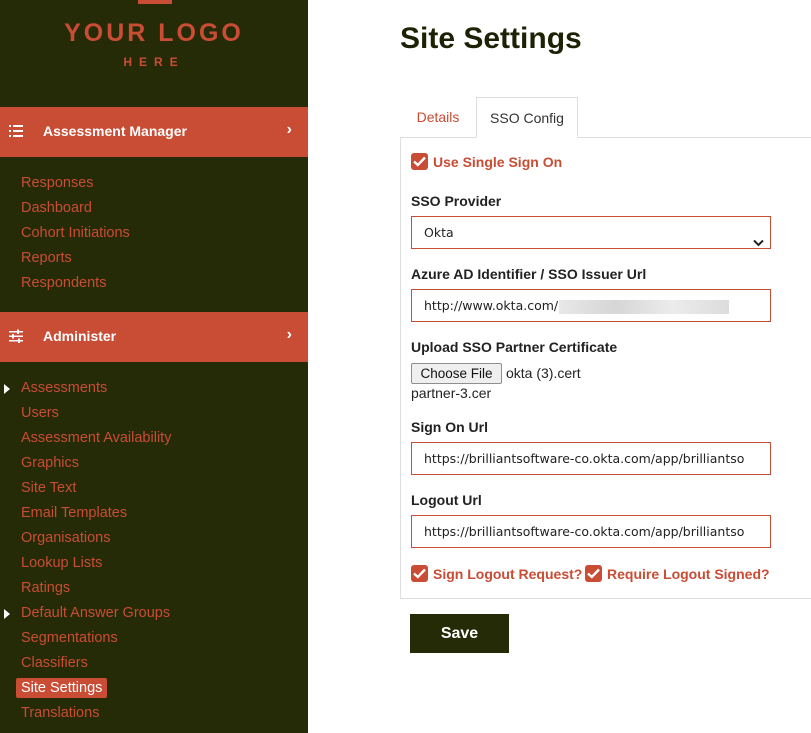 This screenshot has width=811, height=733. Describe the element at coordinates (527, 117) in the screenshot. I see `tab-sso-config: SSO Config` at that location.